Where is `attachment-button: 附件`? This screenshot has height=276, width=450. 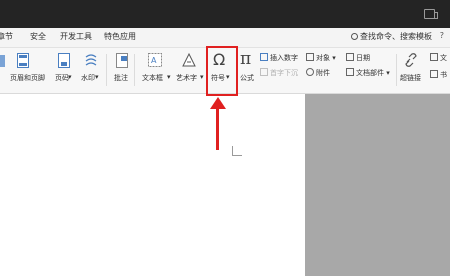 attachment-button: 附件 is located at coordinates (318, 73).